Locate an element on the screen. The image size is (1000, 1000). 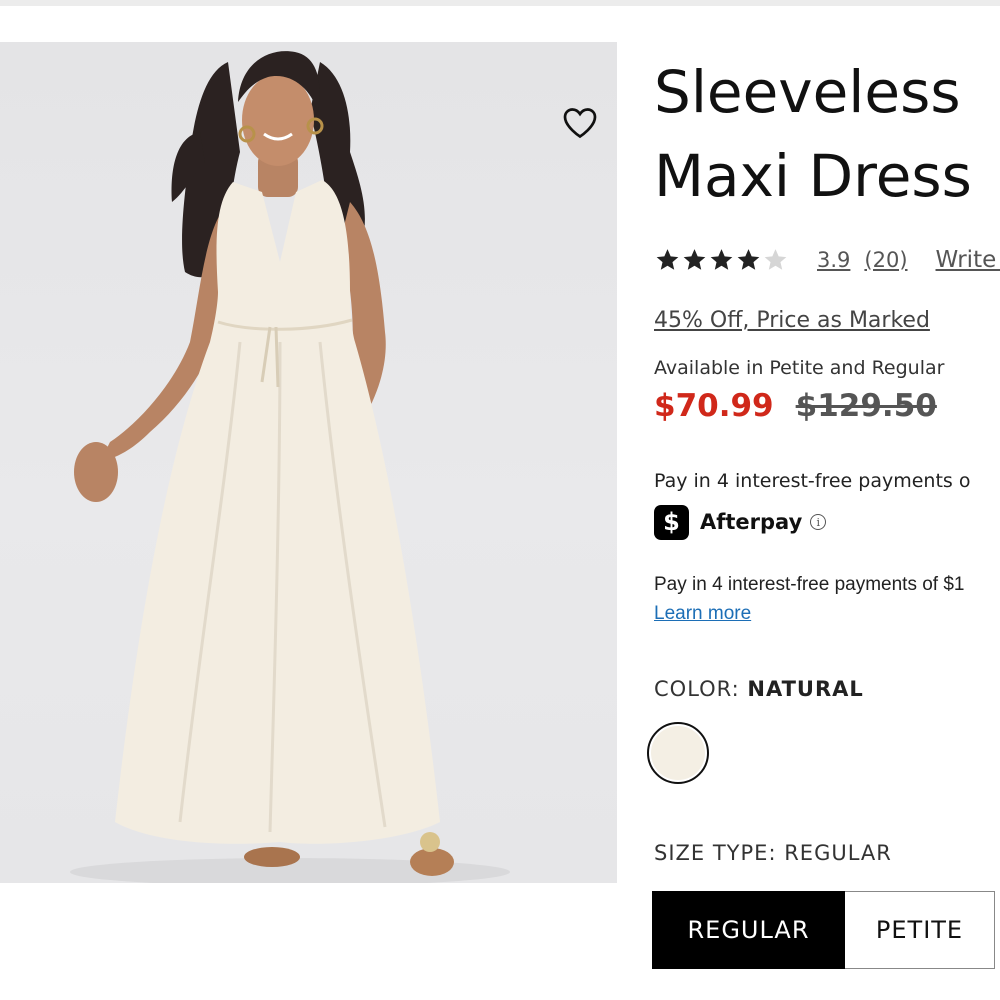
wishlist-button is located at coordinates (582, 126).